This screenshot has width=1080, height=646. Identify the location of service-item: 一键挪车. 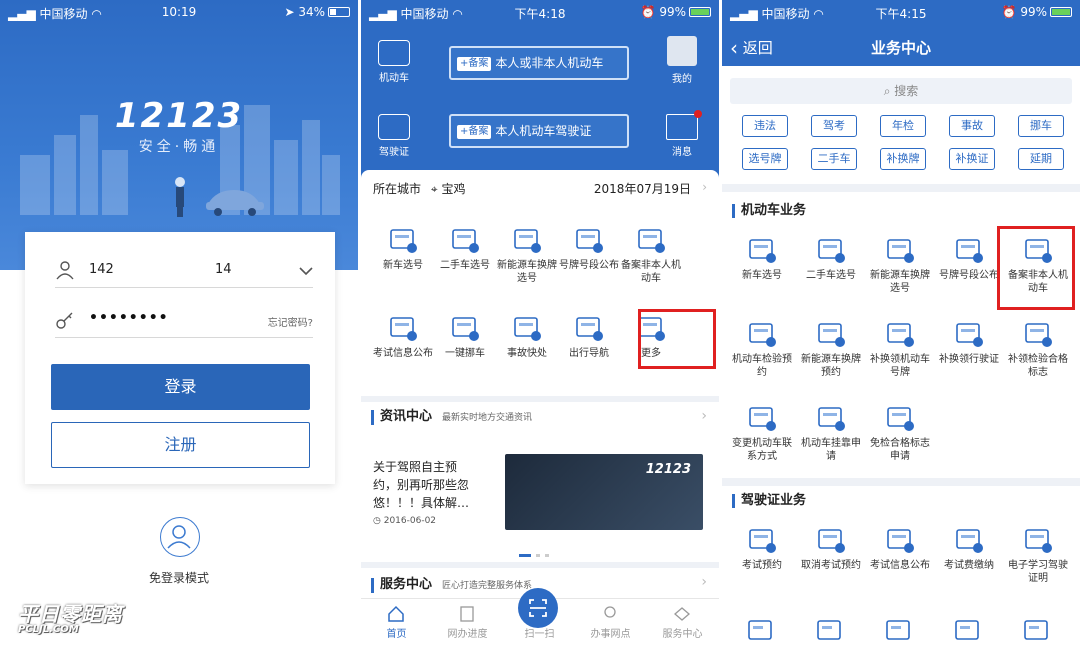
(465, 338).